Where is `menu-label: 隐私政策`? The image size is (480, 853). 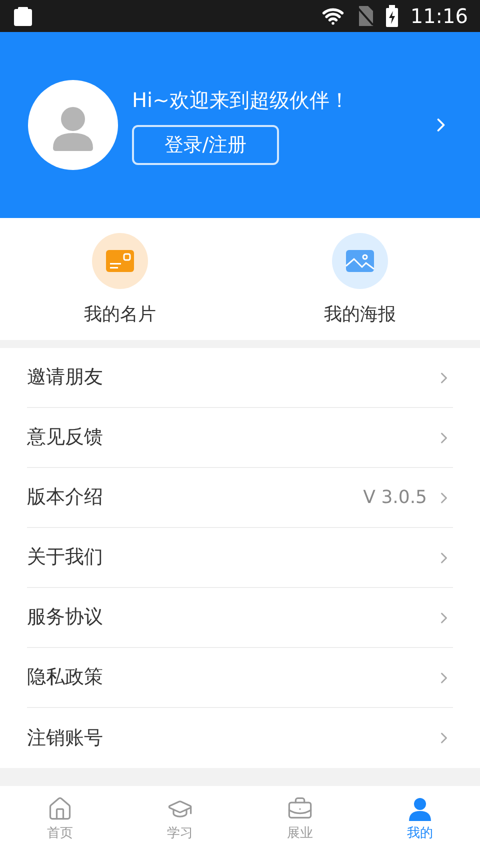 menu-label: 隐私政策 is located at coordinates (65, 677).